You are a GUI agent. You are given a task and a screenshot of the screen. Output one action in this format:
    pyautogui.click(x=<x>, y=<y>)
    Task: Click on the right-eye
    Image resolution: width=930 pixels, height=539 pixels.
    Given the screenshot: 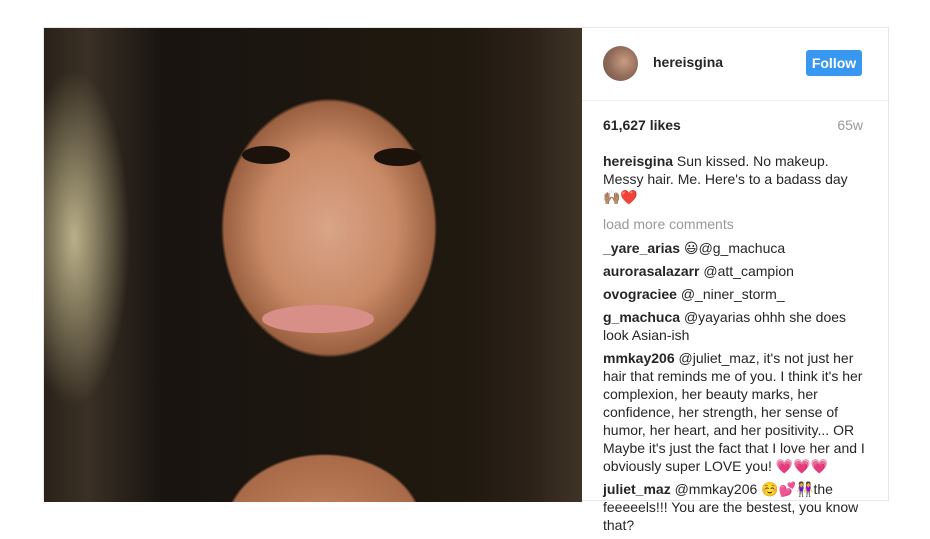 What is the action you would take?
    pyautogui.click(x=398, y=157)
    